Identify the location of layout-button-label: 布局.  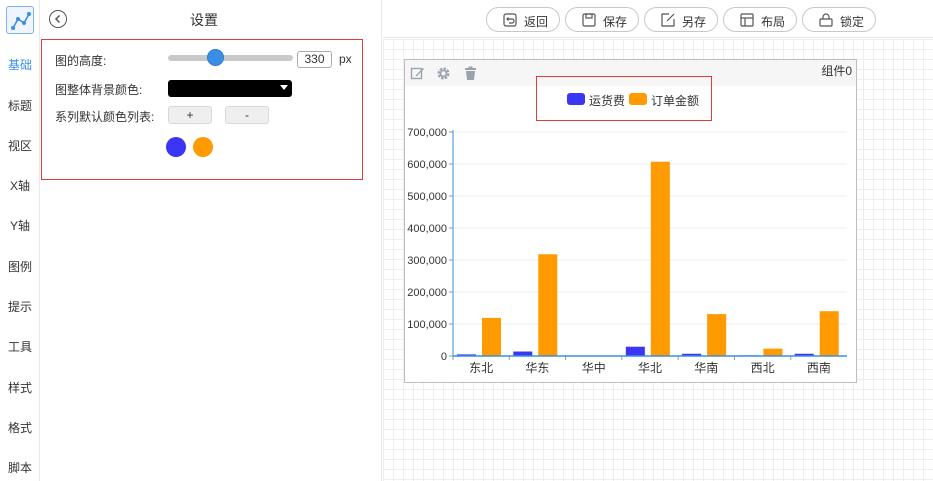
(773, 22).